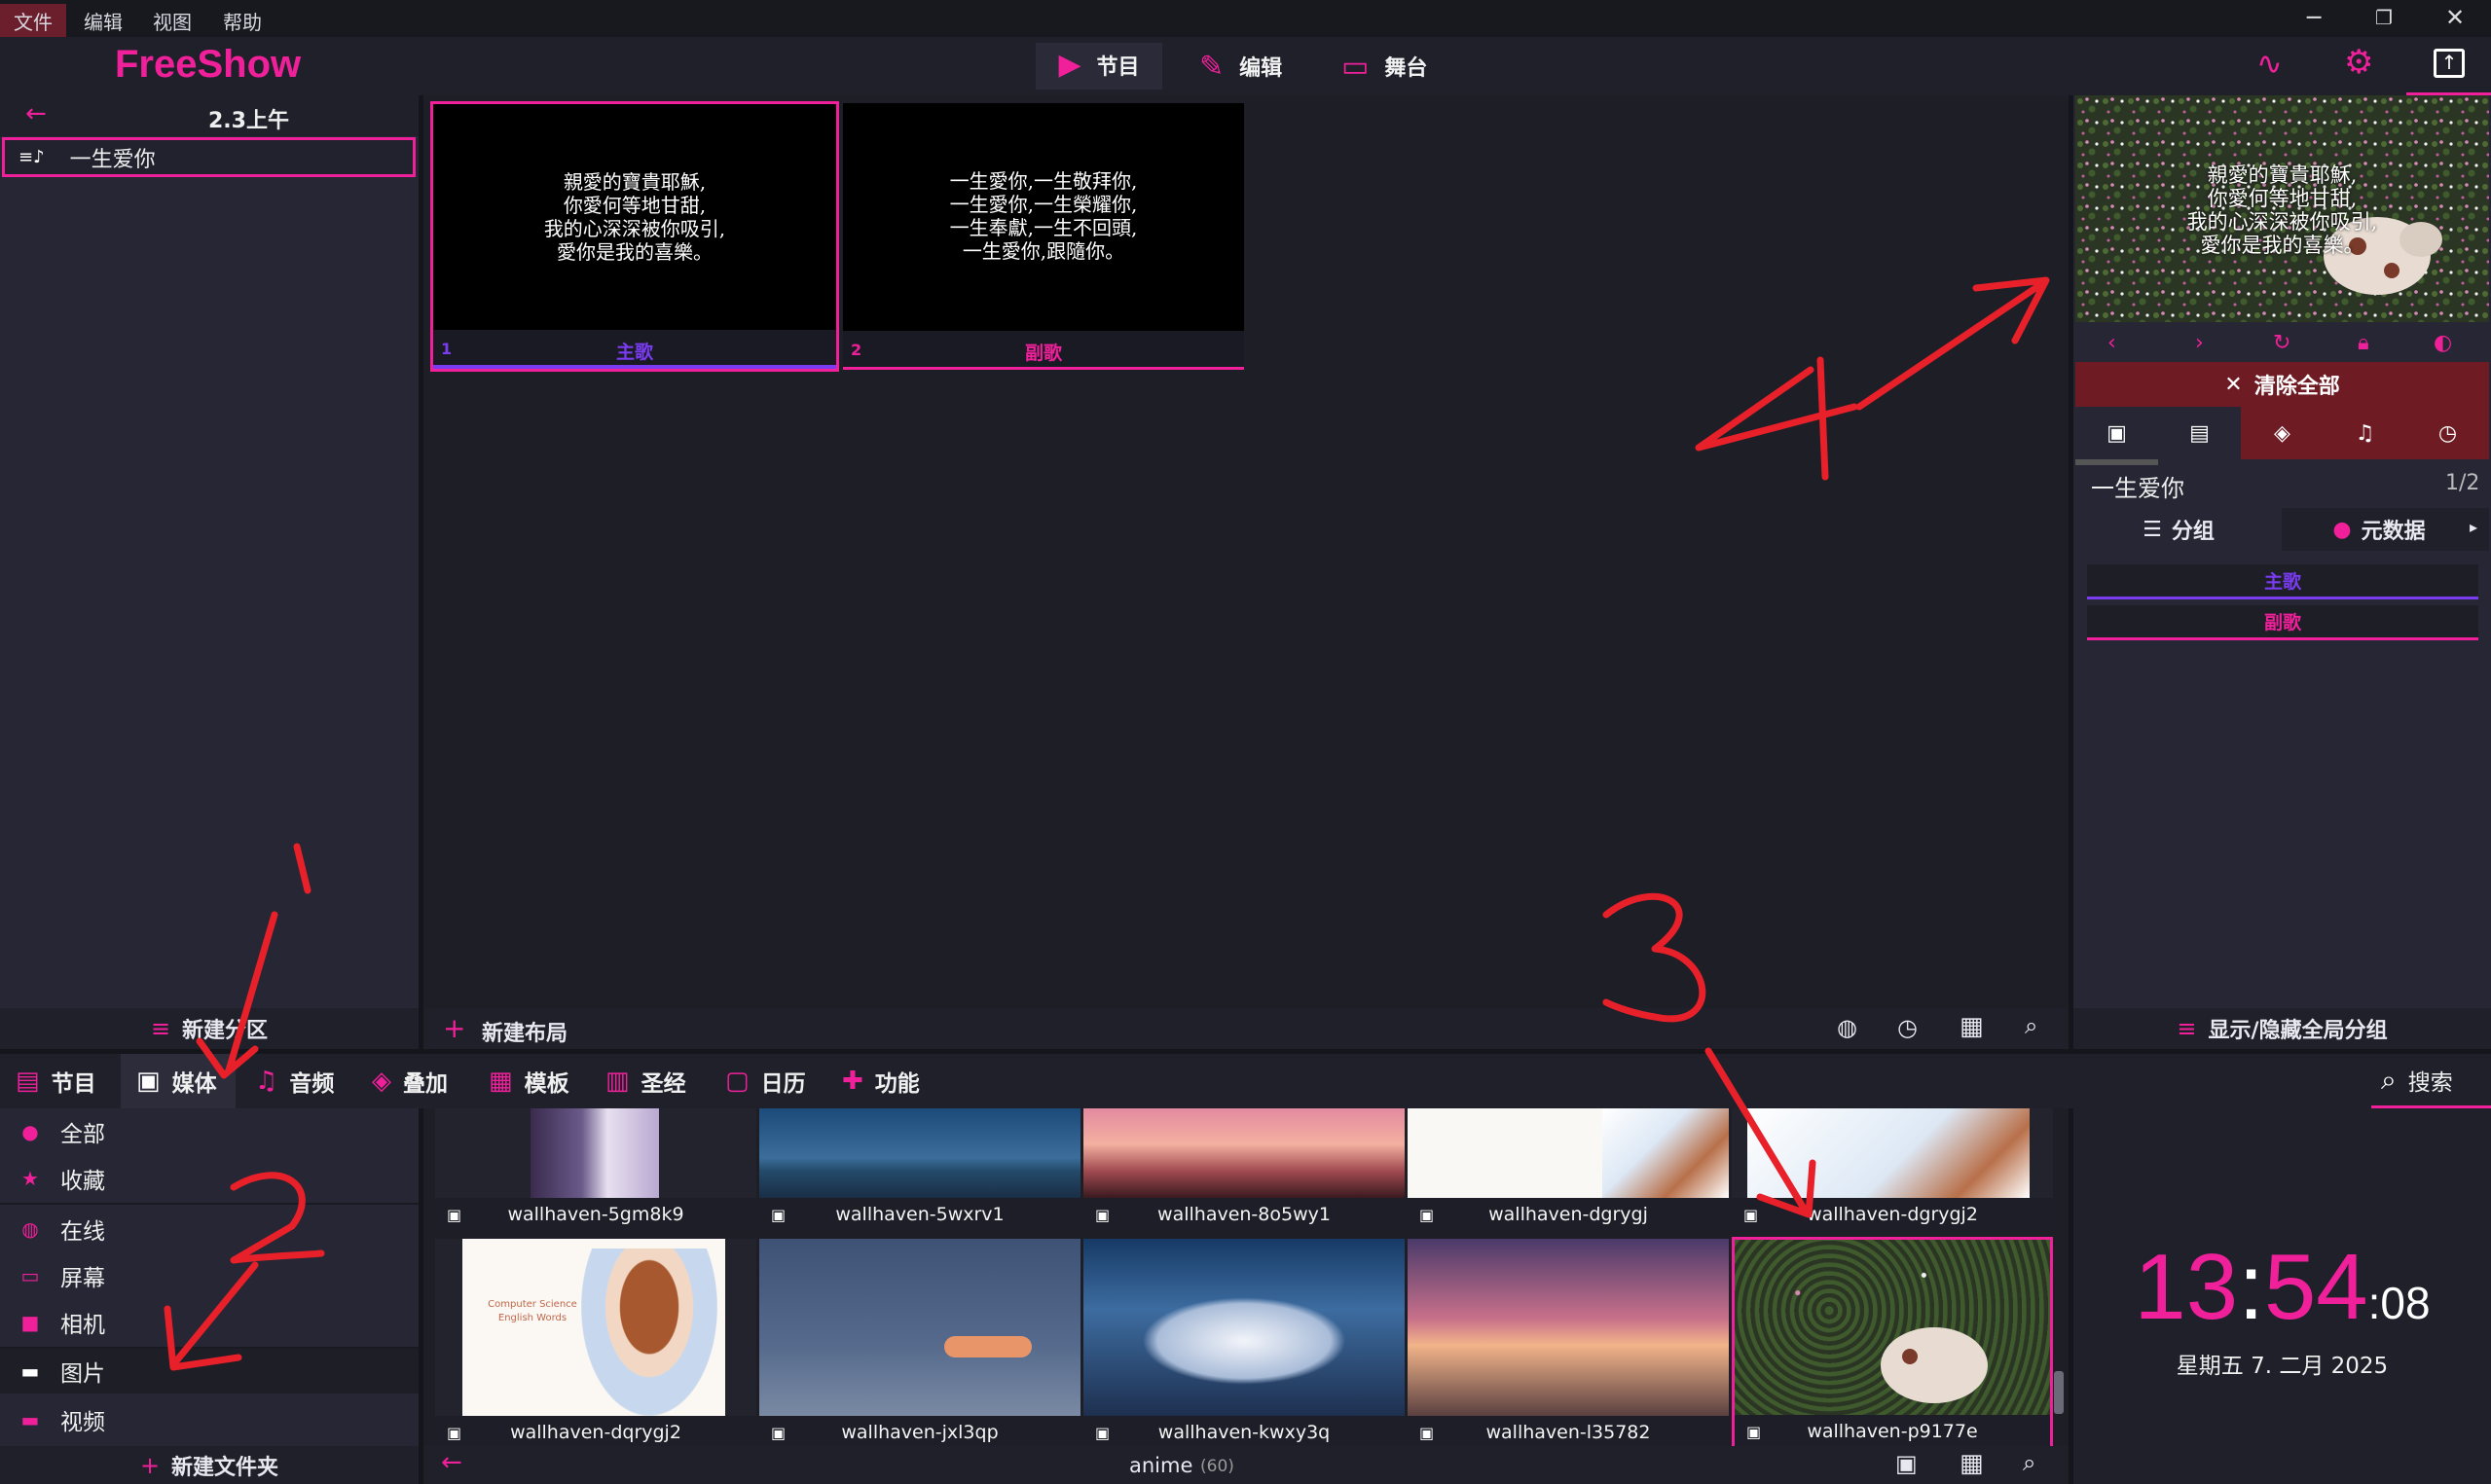  Describe the element at coordinates (1907, 1028) in the screenshot. I see `clock-icon: ◷` at that location.